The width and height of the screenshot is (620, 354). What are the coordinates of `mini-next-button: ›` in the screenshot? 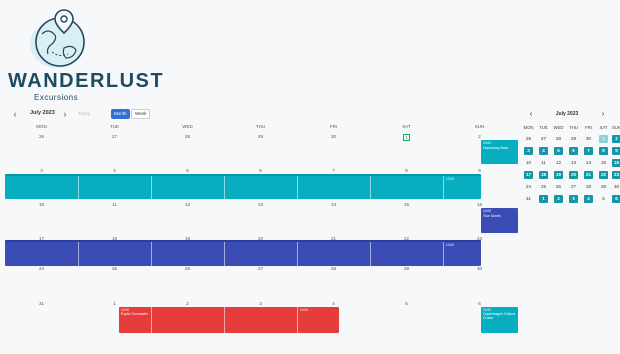 It's located at (603, 114).